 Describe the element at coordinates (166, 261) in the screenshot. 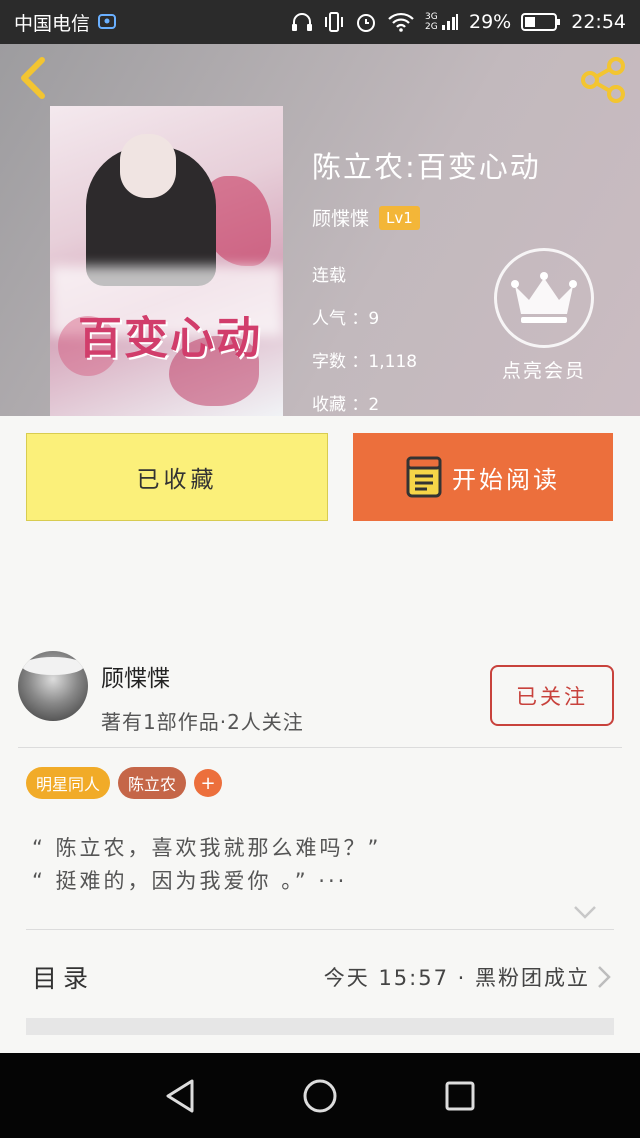

I see `book-cover: 百变心动` at that location.